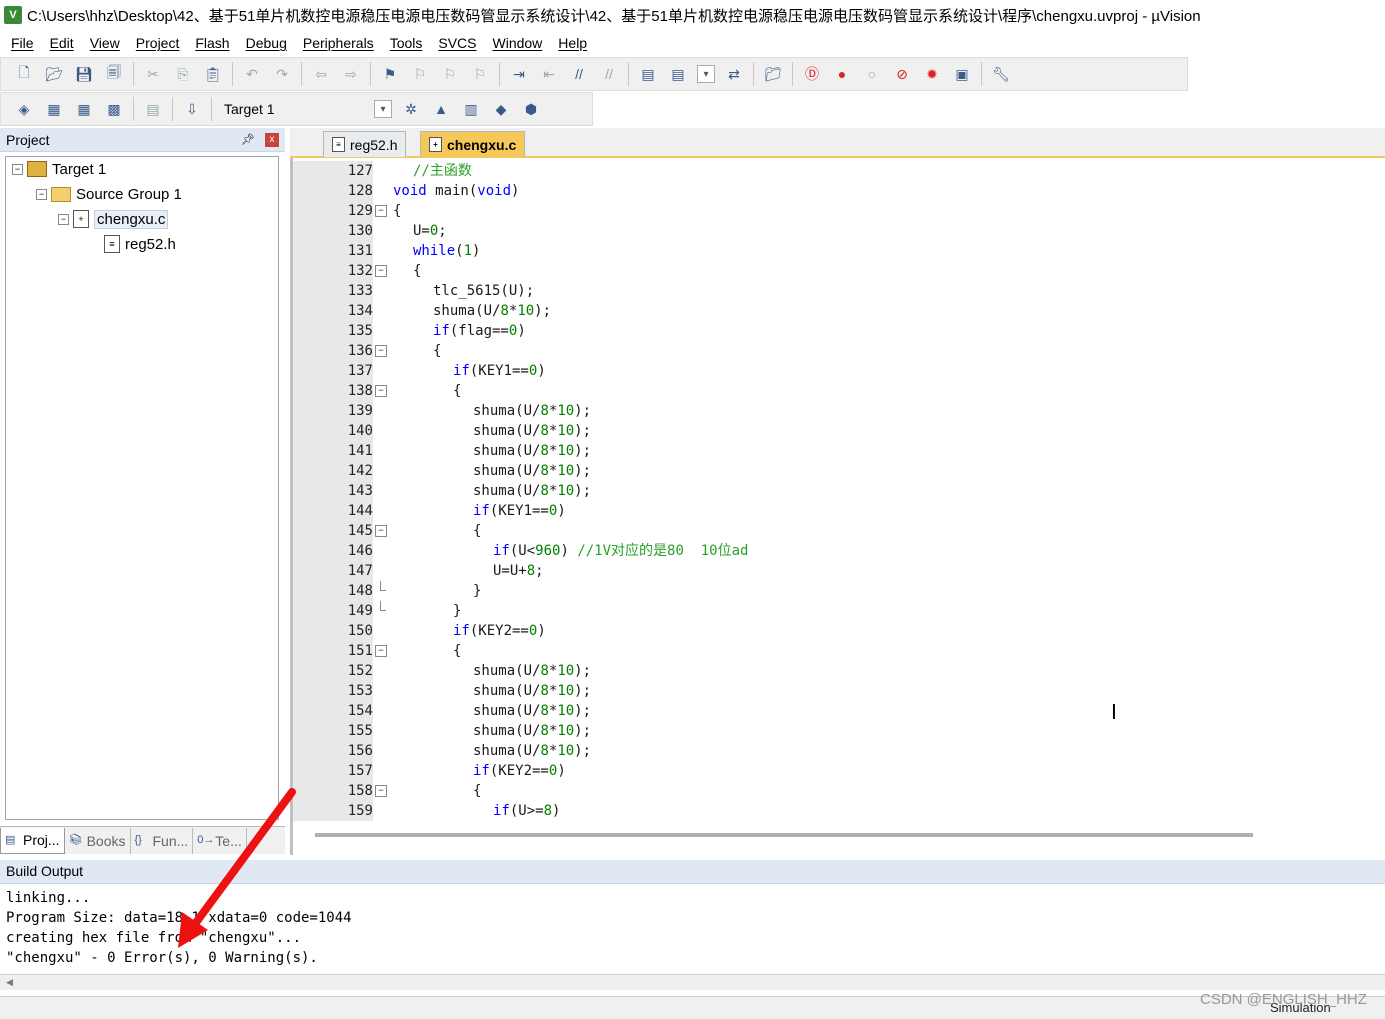 The image size is (1385, 1019). Describe the element at coordinates (54, 74) in the screenshot. I see `open-folder-icon: 📂︎` at that location.